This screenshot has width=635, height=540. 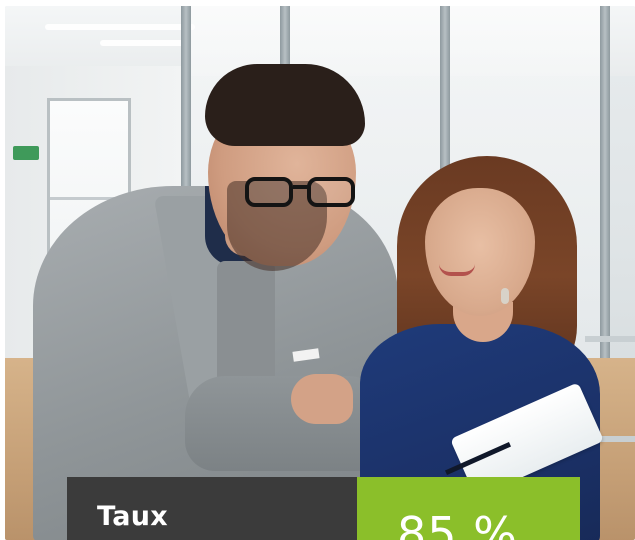 I want to click on exit-sign, so click(x=26, y=153).